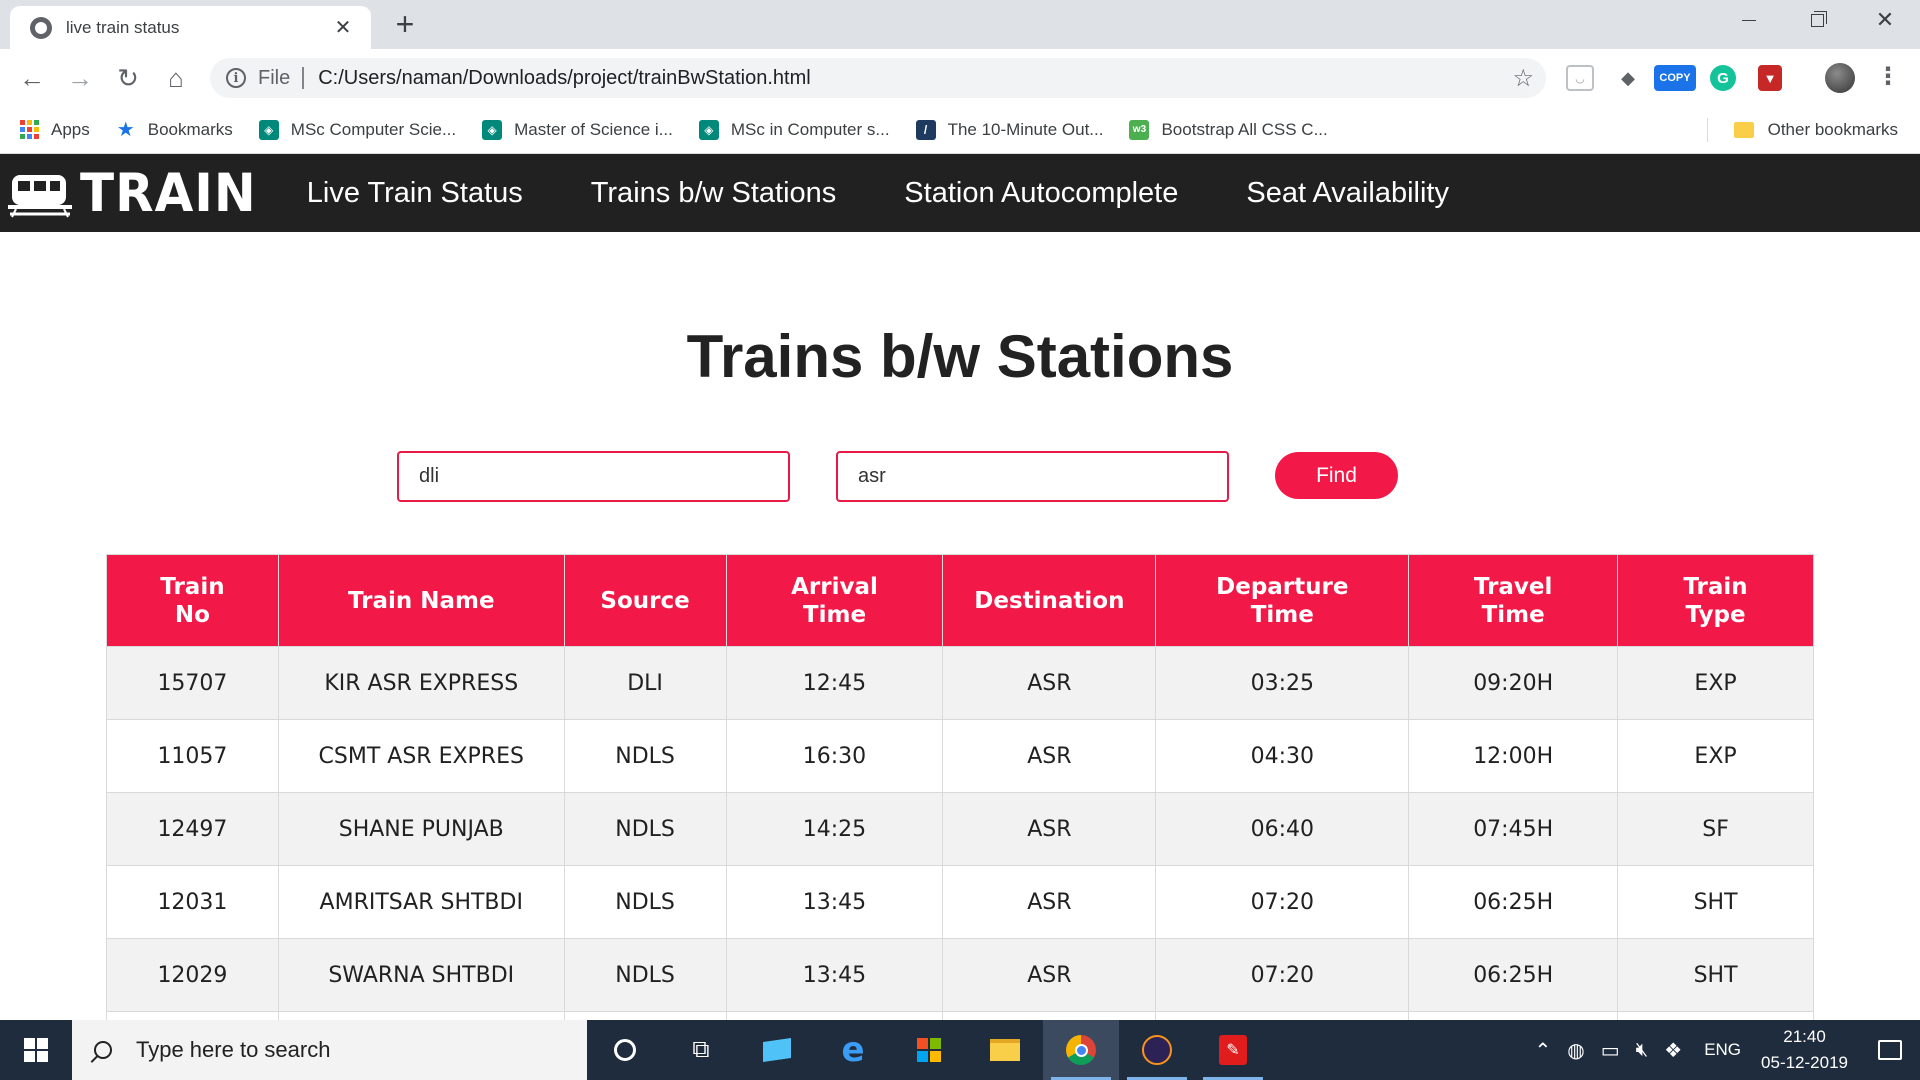  What do you see at coordinates (1673, 1050) in the screenshot?
I see `dropbox-icon: ❖` at bounding box center [1673, 1050].